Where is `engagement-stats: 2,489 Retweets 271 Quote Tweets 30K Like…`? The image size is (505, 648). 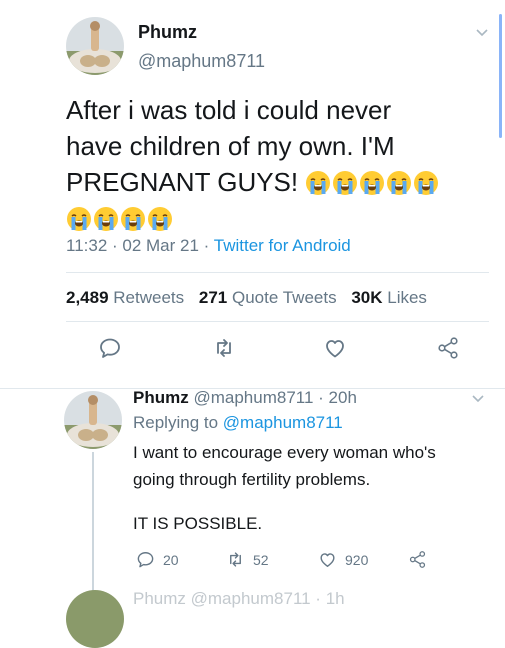
engagement-stats: 2,489 Retweets 271 Quote Tweets 30K Like… is located at coordinates (246, 298).